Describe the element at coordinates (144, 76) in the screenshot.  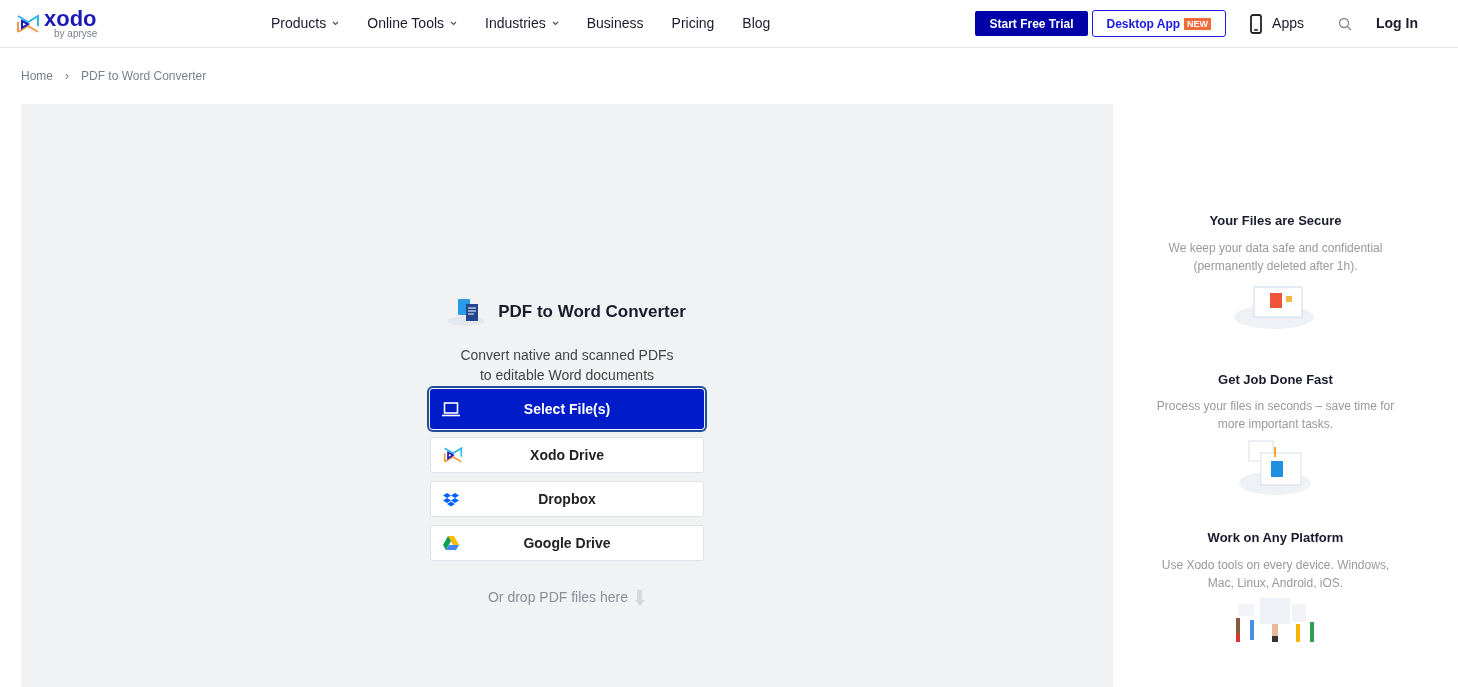
I see `breadcrumb-current: PDF to Word Converter` at that location.